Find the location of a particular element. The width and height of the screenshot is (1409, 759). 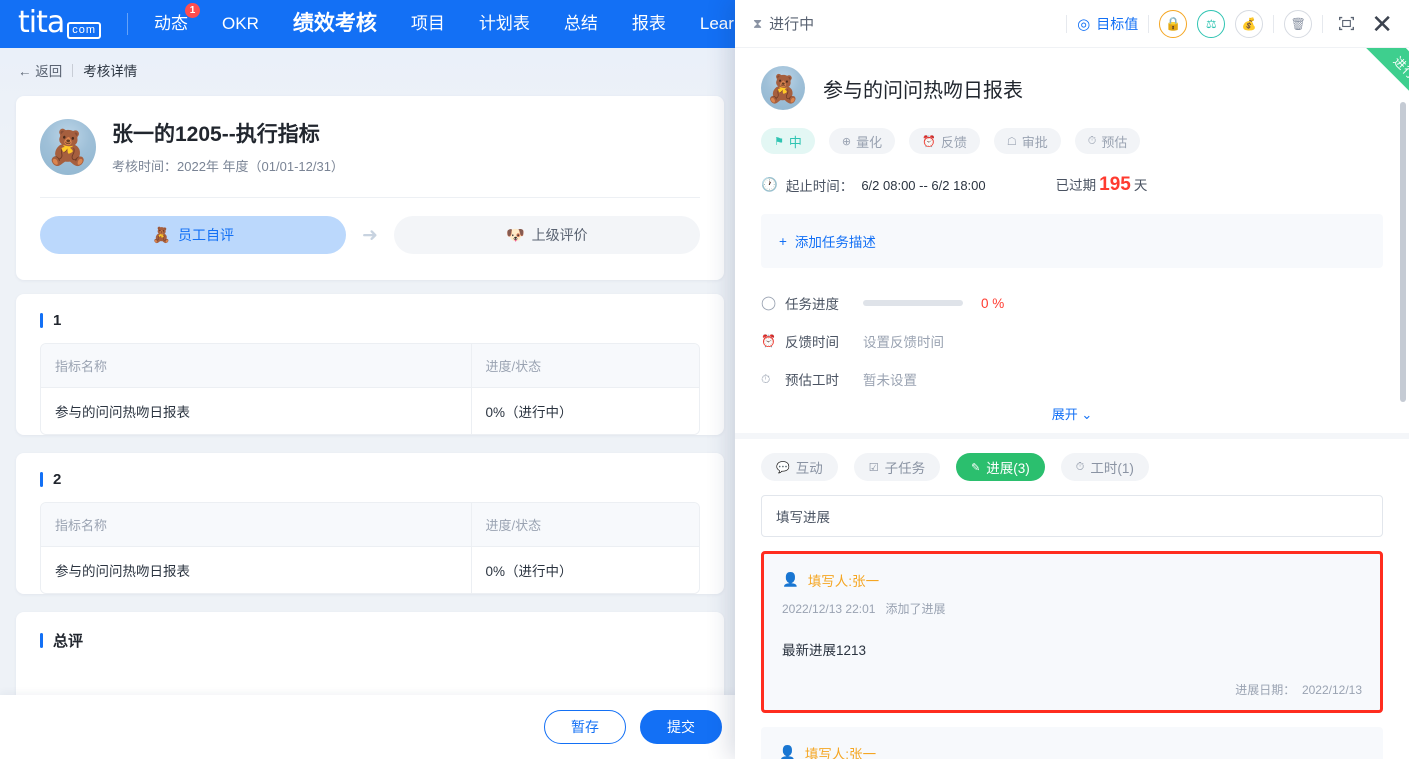

lock-button: 🔒 is located at coordinates (1173, 23).